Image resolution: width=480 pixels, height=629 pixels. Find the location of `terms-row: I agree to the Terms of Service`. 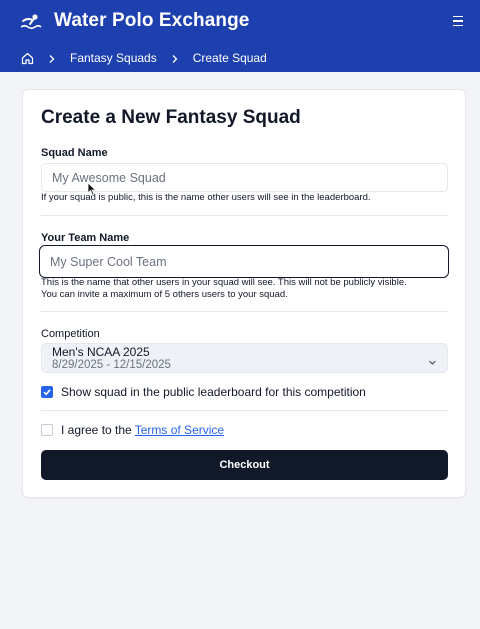

terms-row: I agree to the Terms of Service is located at coordinates (132, 430).